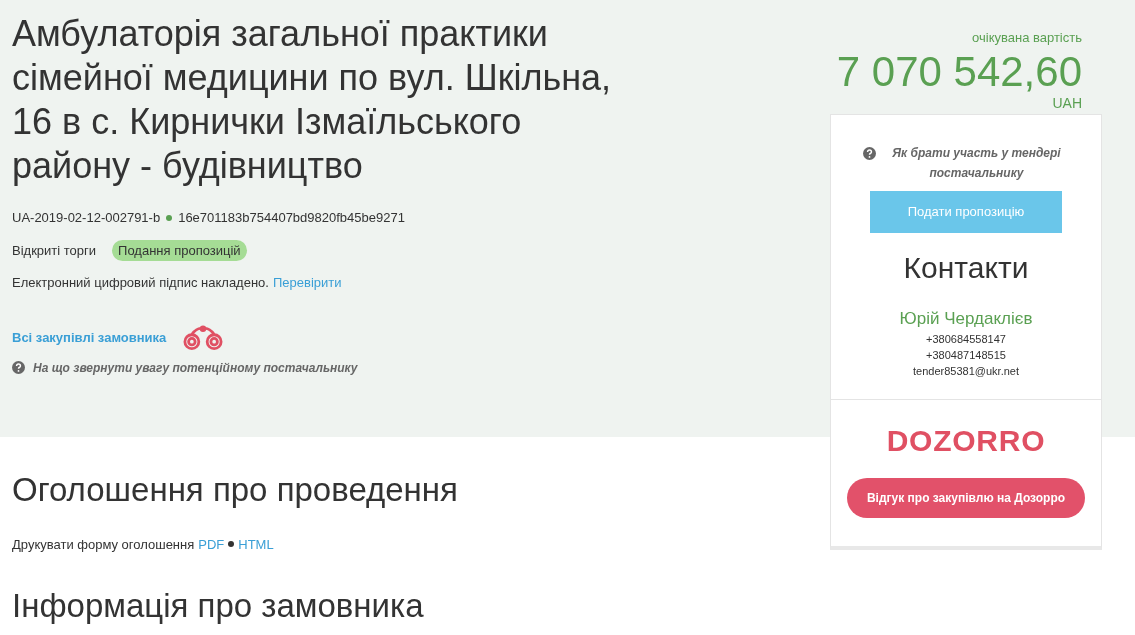 Image resolution: width=1135 pixels, height=635 pixels. I want to click on contacts-title: Контакти, so click(966, 267).